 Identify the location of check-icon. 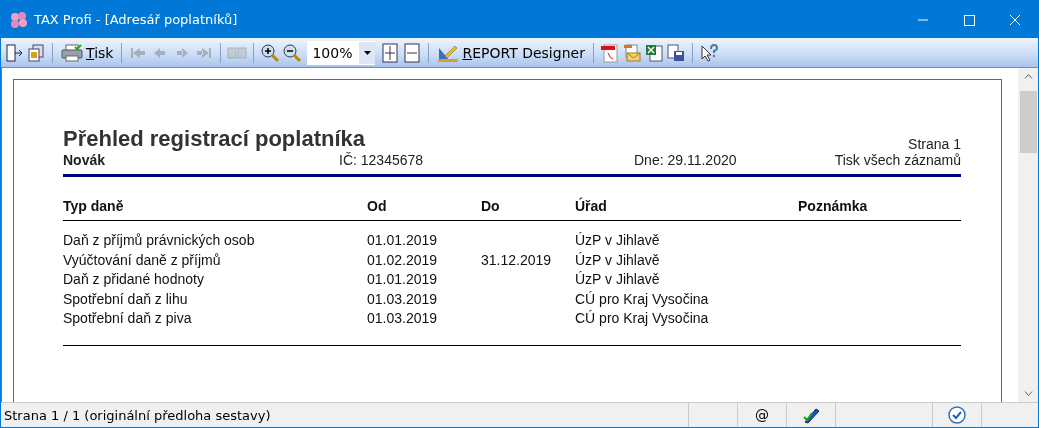
(957, 415).